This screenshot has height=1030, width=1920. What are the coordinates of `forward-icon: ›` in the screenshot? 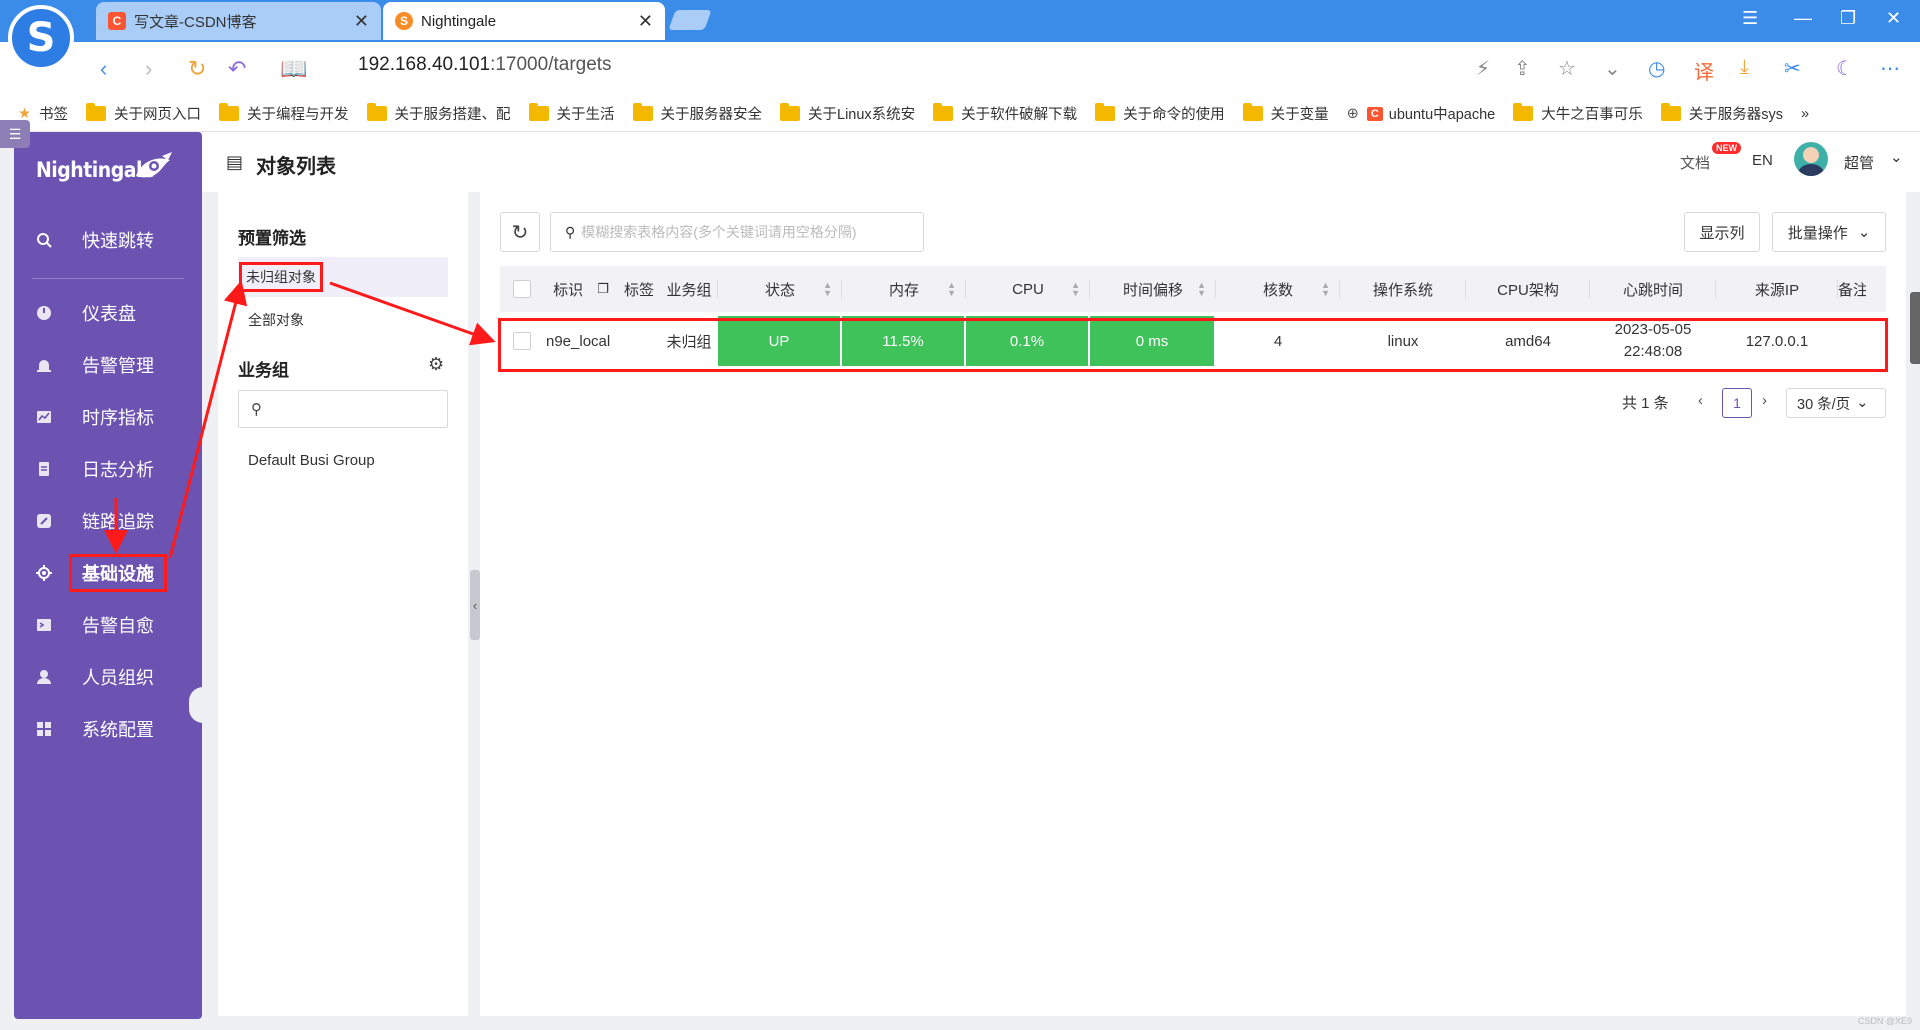 It's located at (148, 69).